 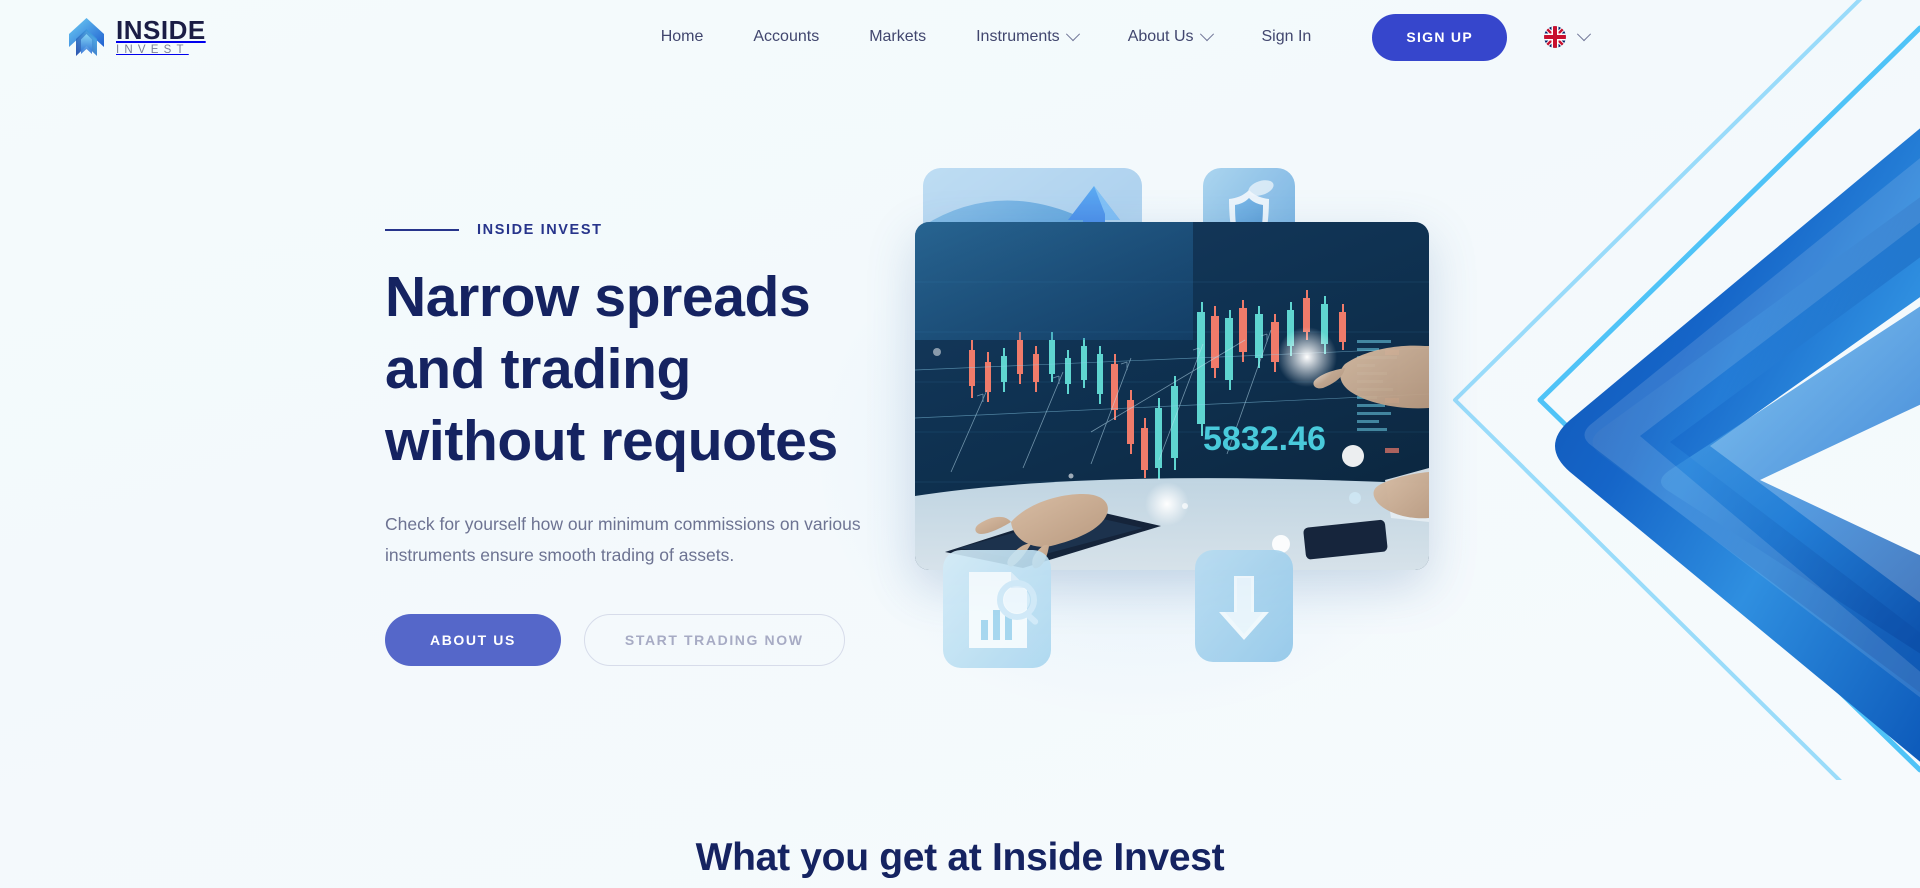 I want to click on logo: INSIDE INVEST, so click(x=137, y=37).